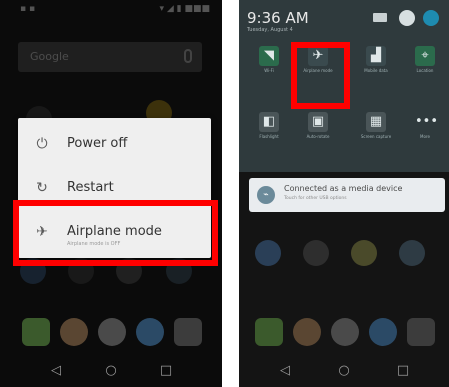 The height and width of the screenshot is (387, 449). Describe the element at coordinates (320, 75) in the screenshot. I see `highlight-box-airplane-tile` at that location.